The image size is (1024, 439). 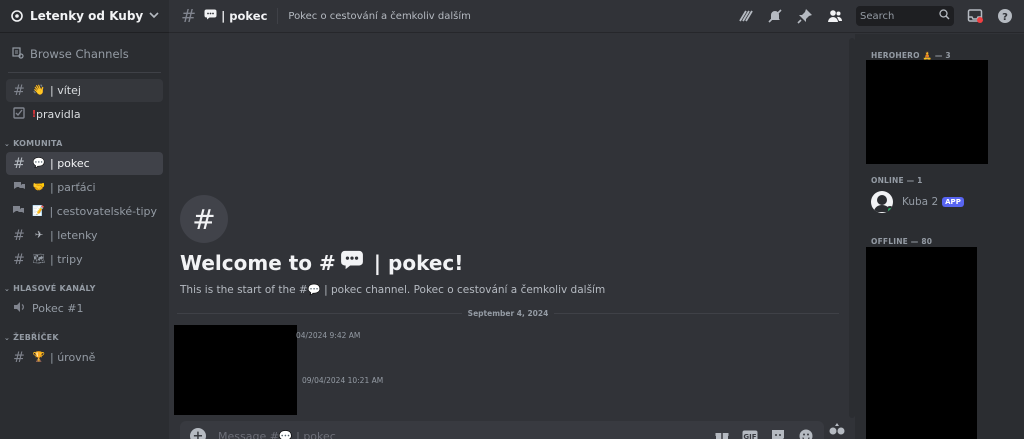 I want to click on channel-name: | pokec, so click(x=244, y=16).